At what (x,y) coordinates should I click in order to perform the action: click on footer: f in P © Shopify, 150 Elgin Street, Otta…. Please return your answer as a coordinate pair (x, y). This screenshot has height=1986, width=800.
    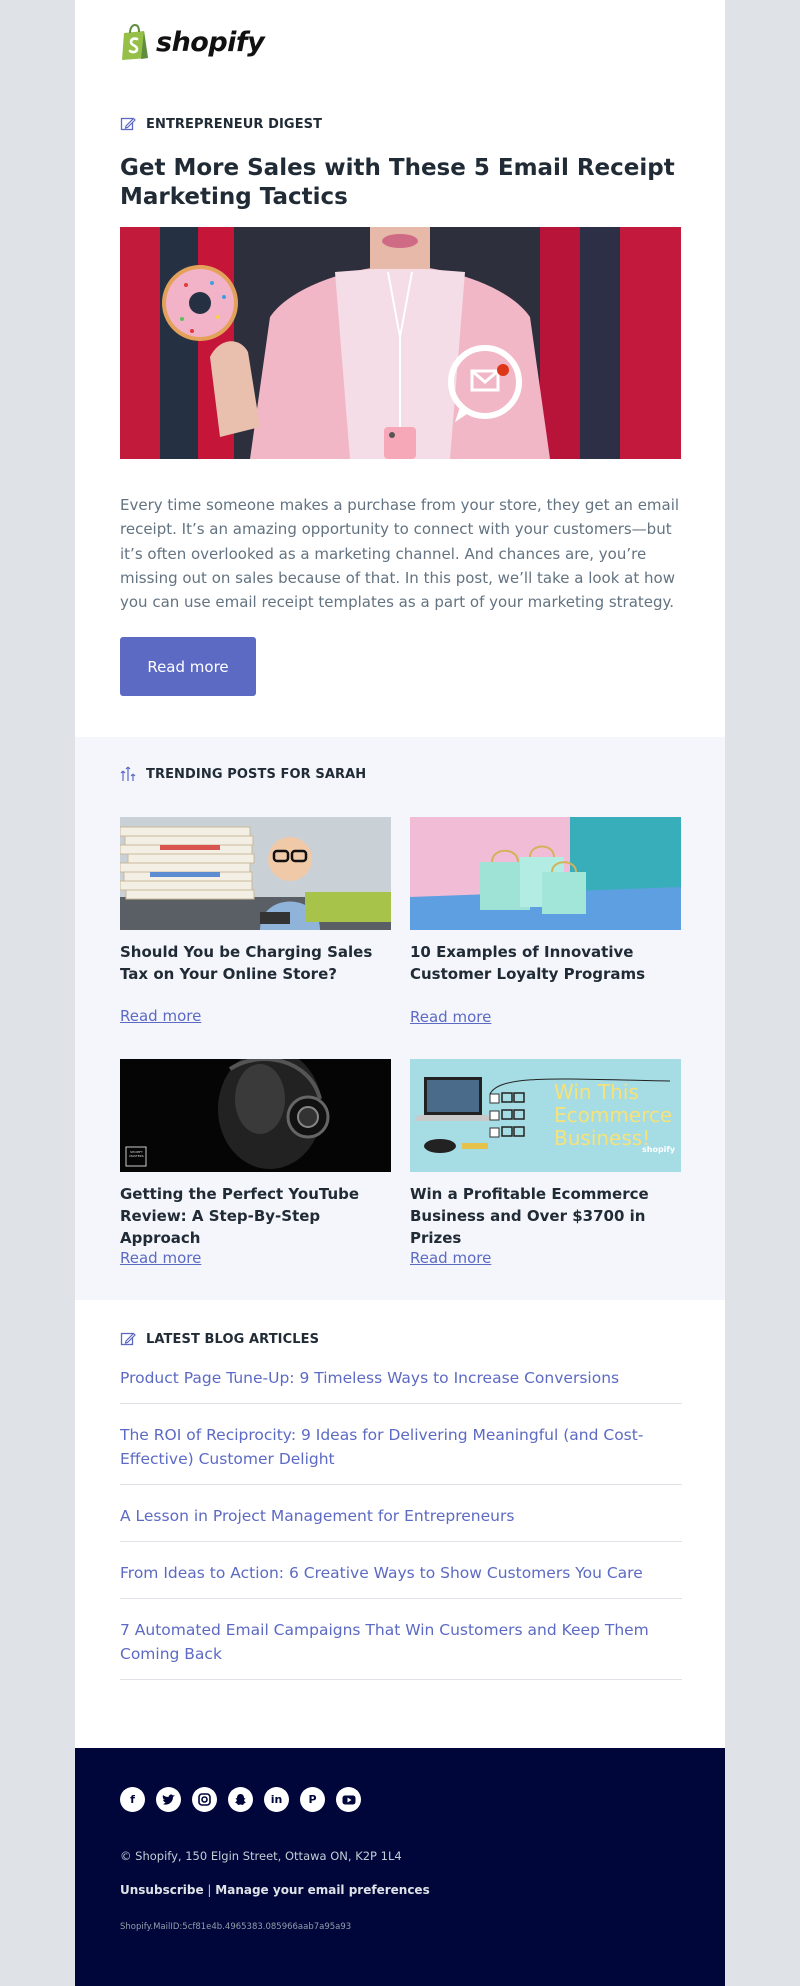
    Looking at the image, I should click on (400, 1867).